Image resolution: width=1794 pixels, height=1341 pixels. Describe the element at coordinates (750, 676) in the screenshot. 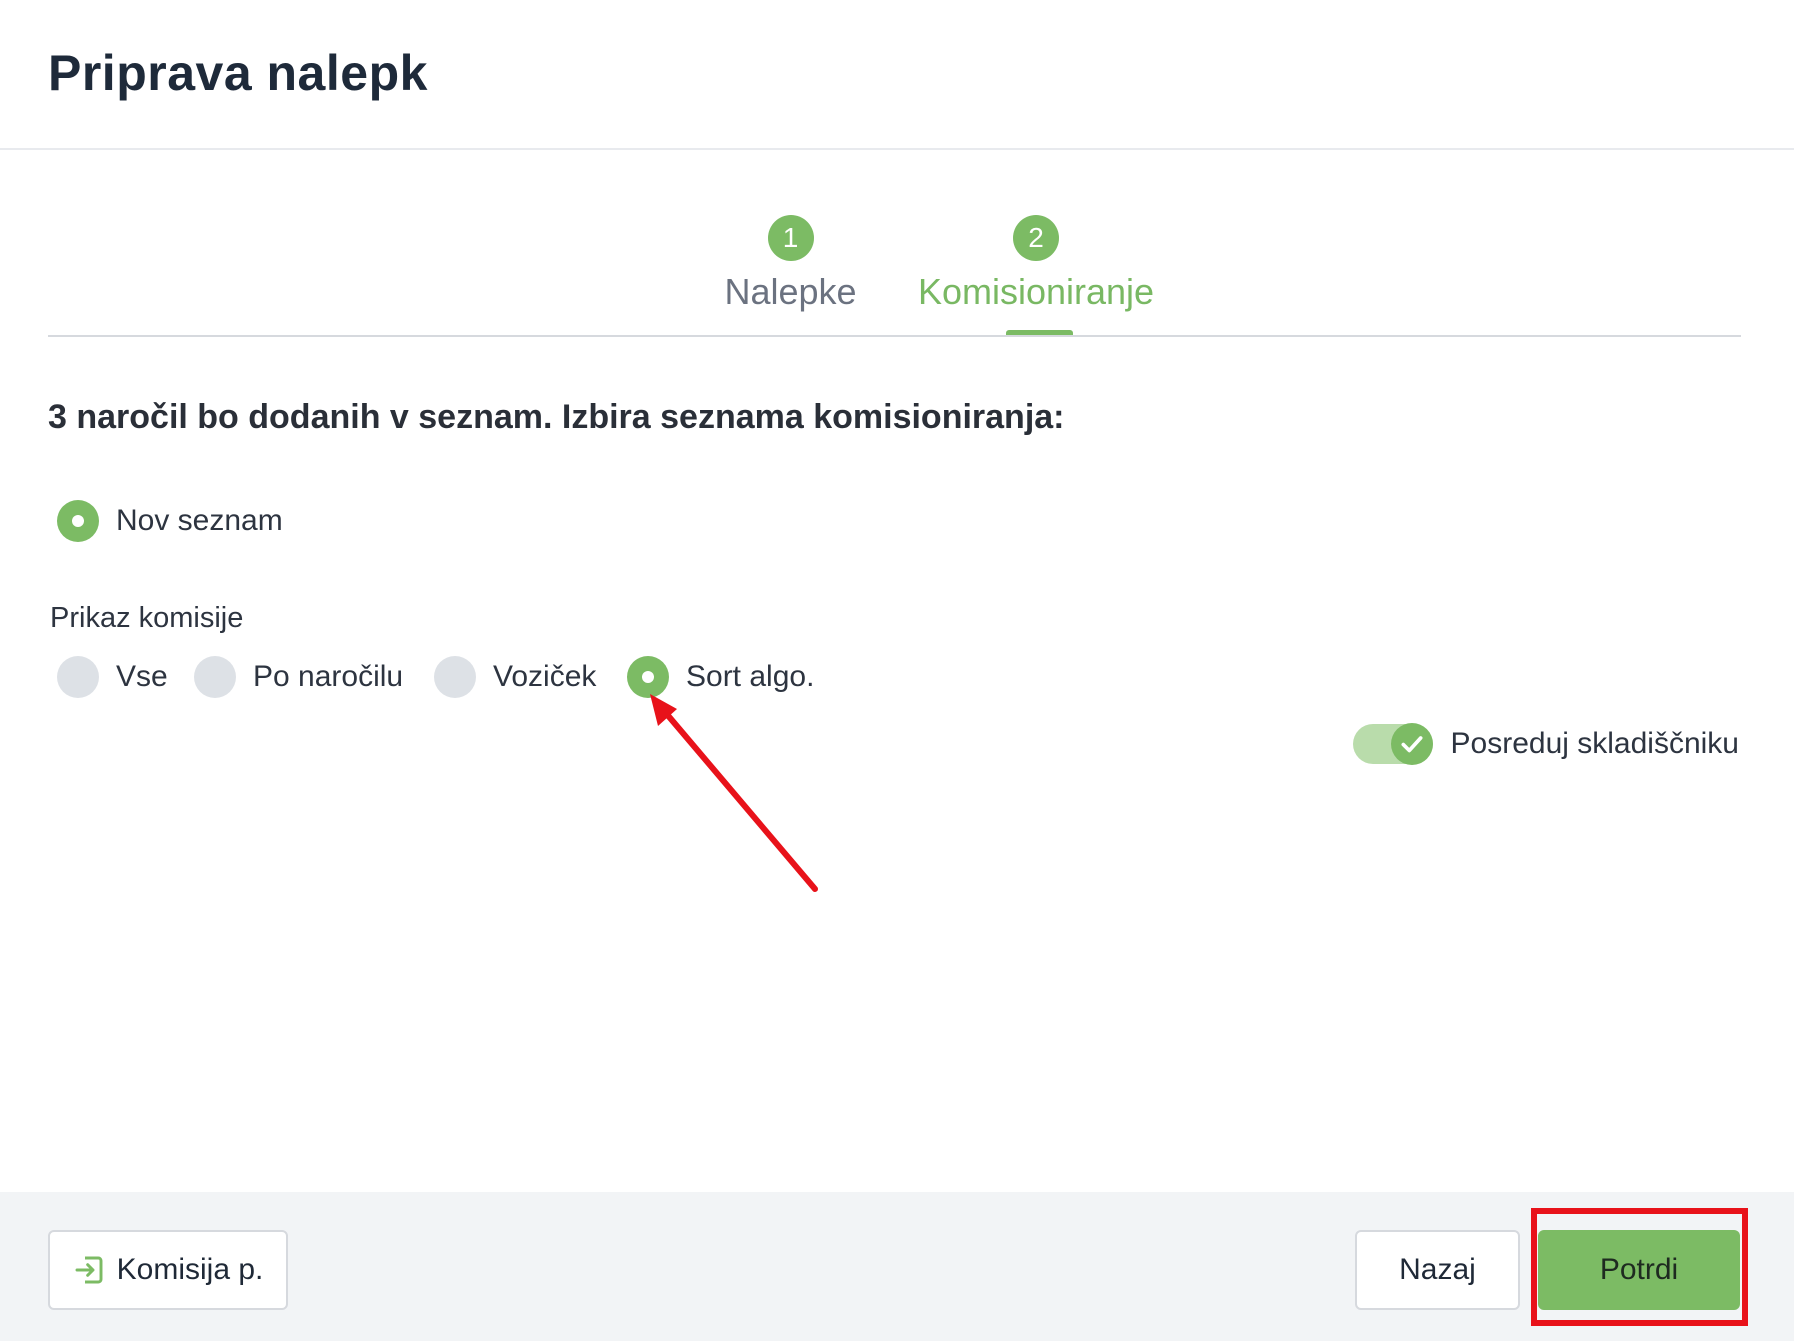

I see `radio-label: Sort algo.` at that location.